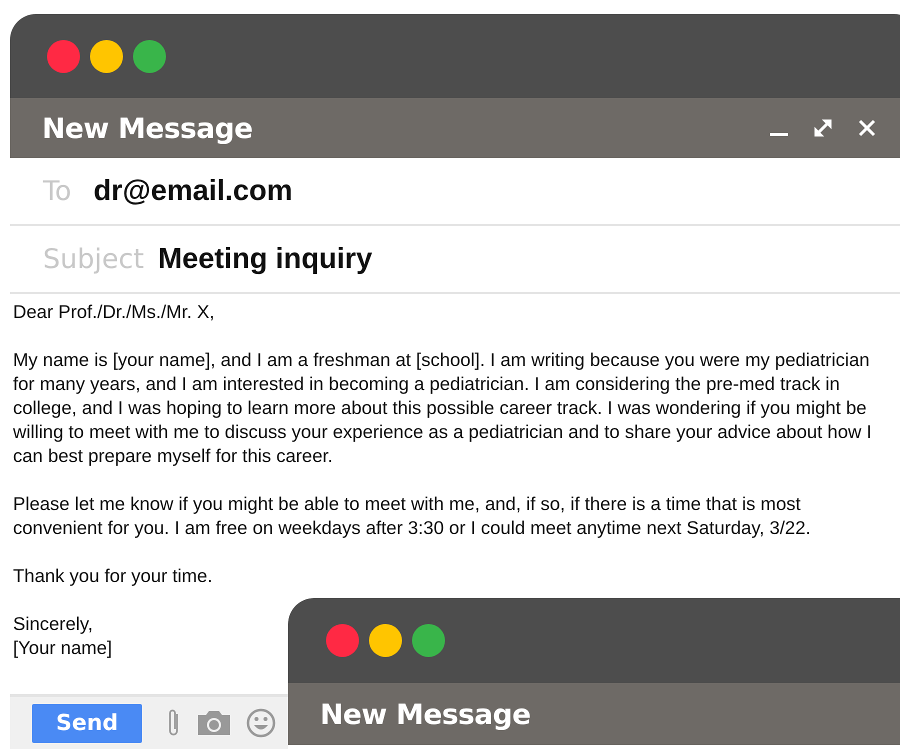  Describe the element at coordinates (823, 128) in the screenshot. I see `expand-icon` at that location.